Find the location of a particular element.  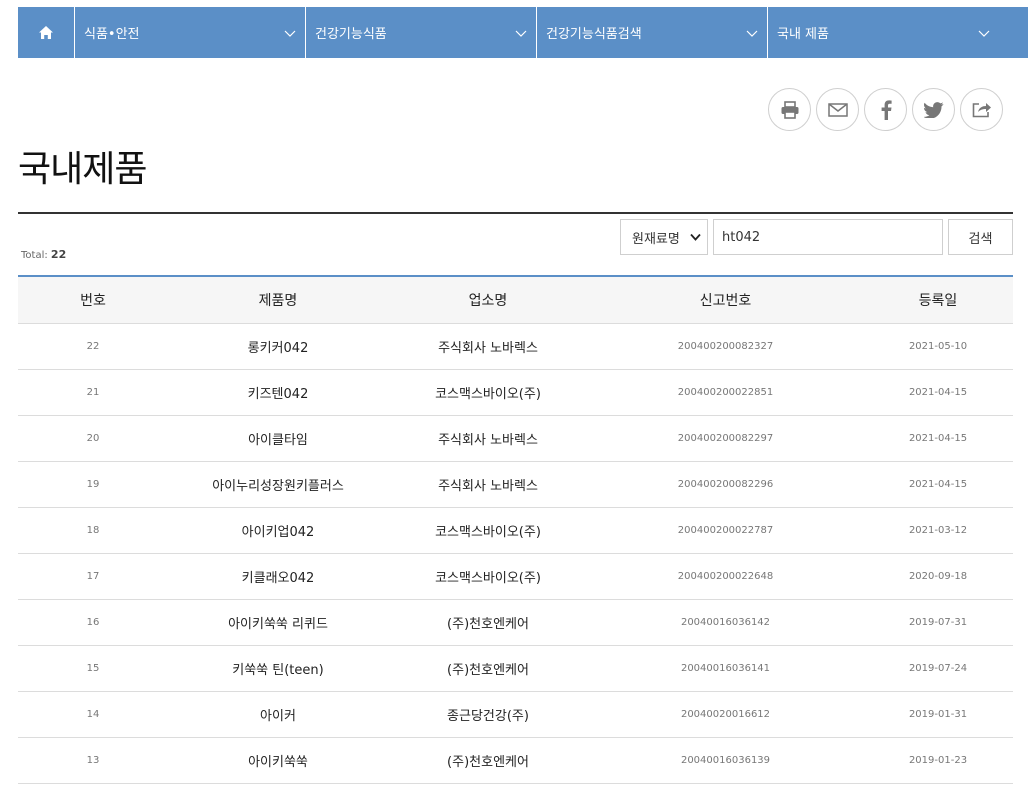

cell-product-name: 아이커 is located at coordinates (278, 714).